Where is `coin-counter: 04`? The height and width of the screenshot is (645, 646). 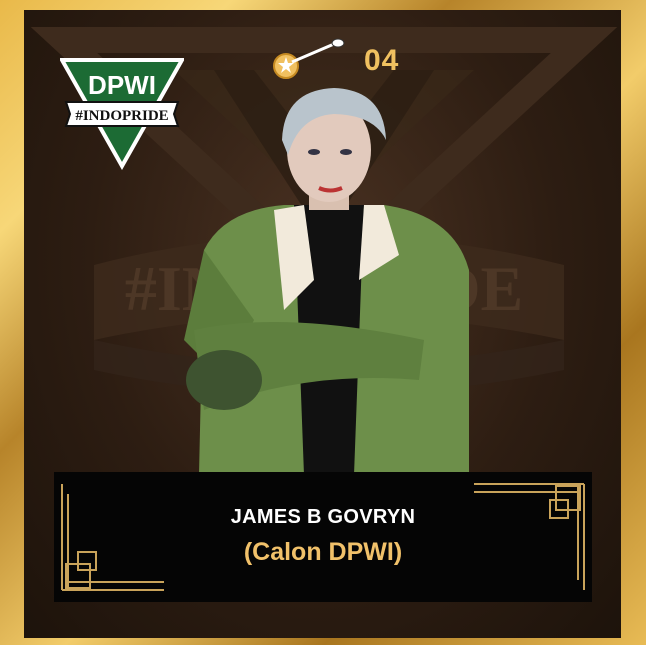
coin-counter: 04 is located at coordinates (335, 61).